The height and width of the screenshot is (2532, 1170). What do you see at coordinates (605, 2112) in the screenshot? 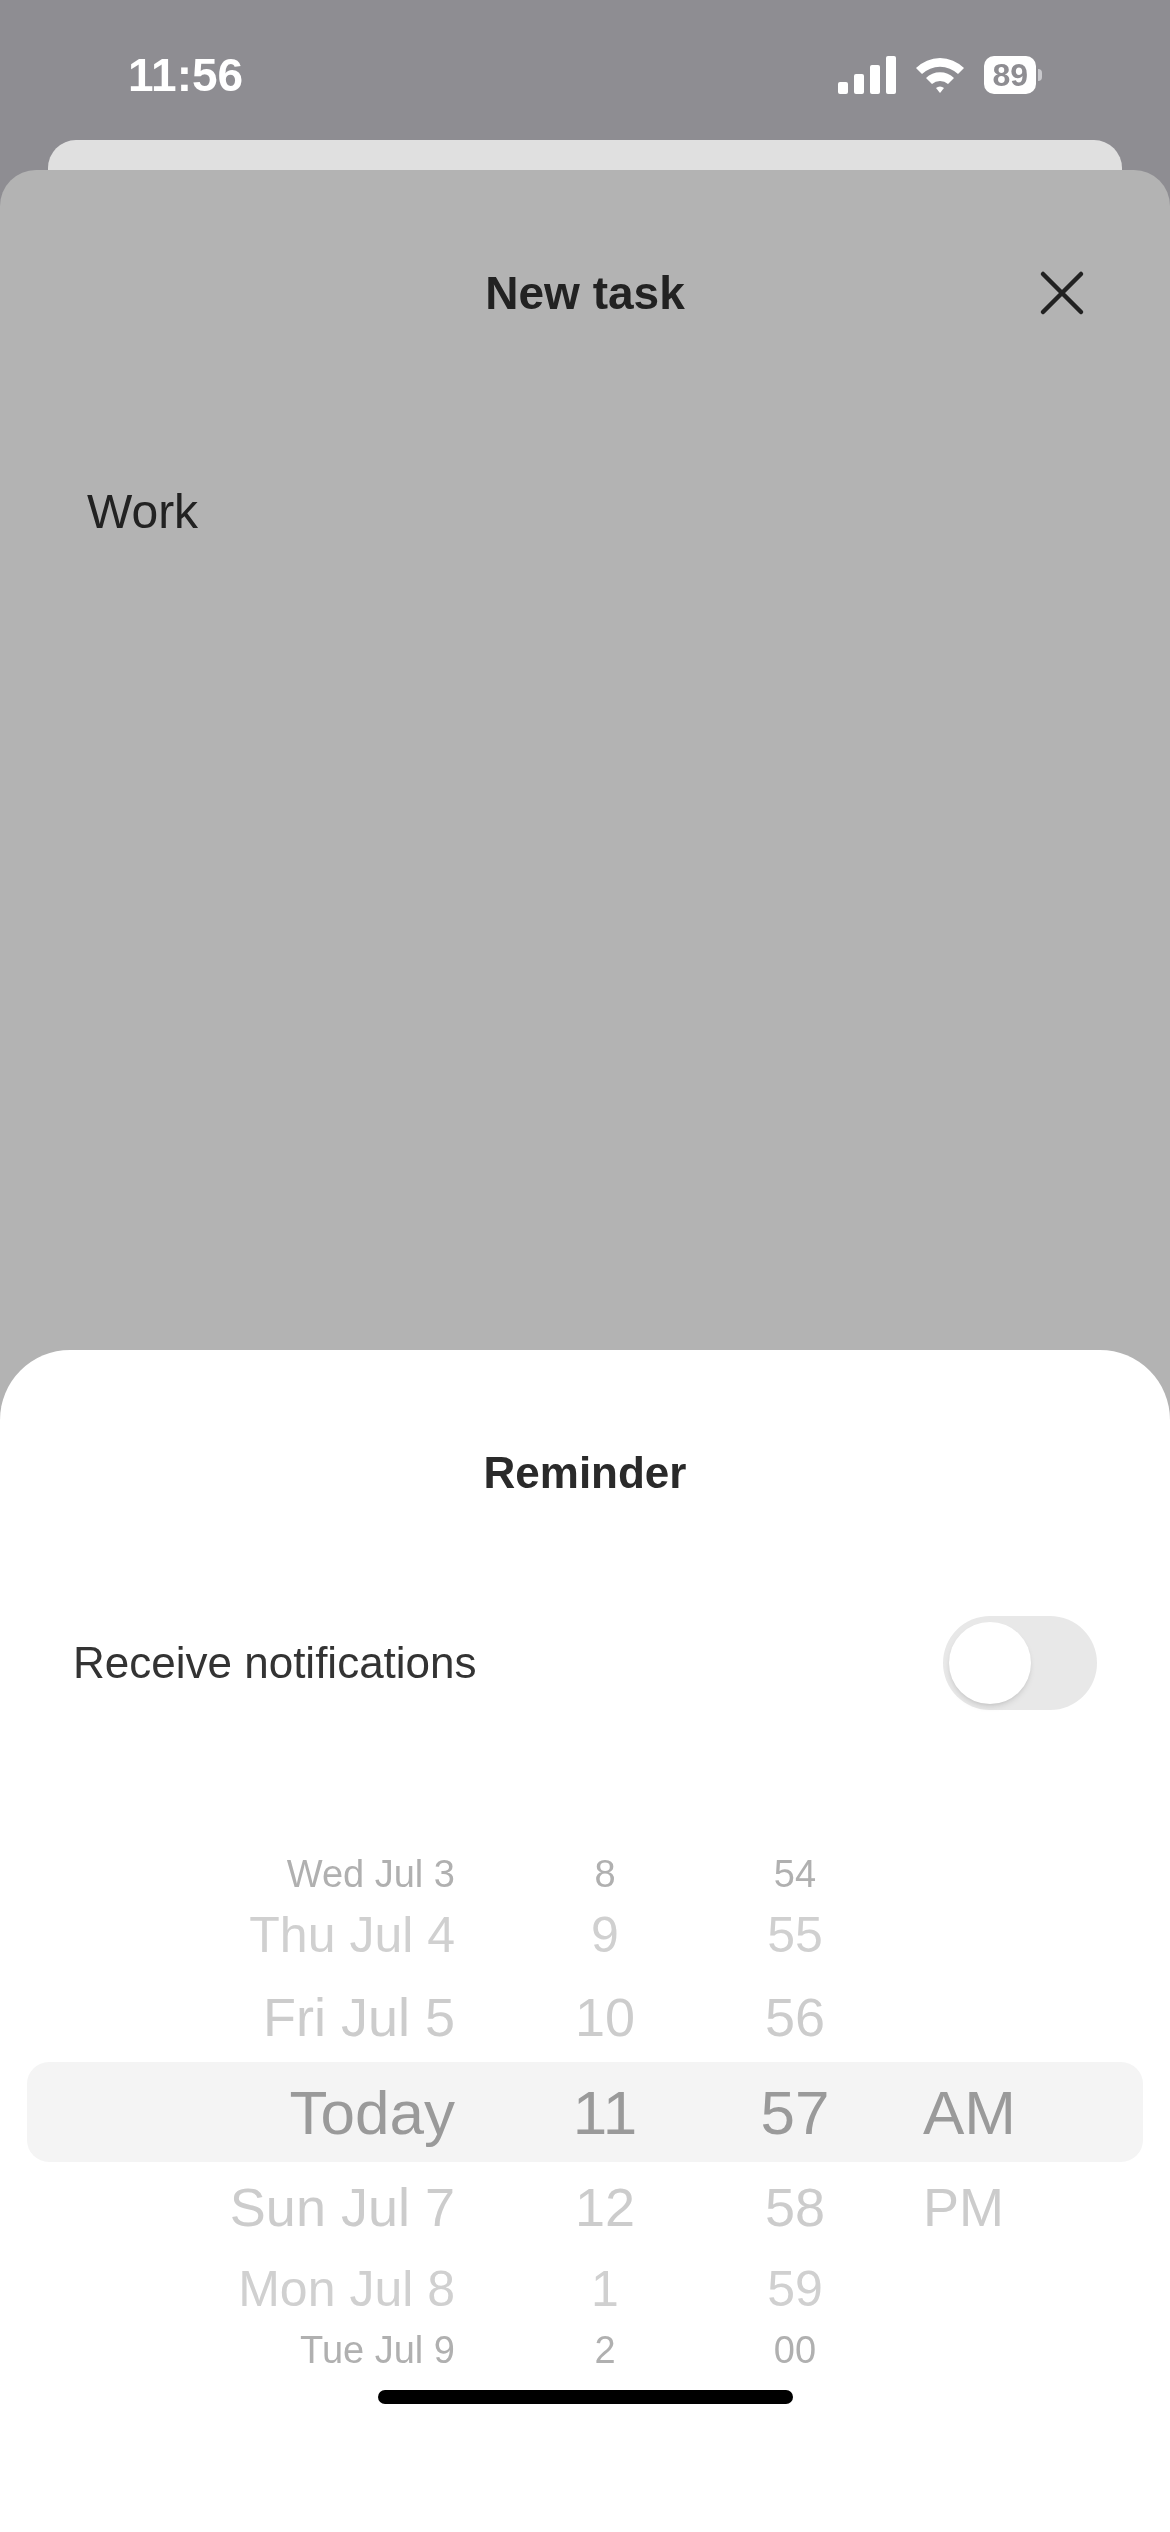
I see `hour-option: 11` at bounding box center [605, 2112].